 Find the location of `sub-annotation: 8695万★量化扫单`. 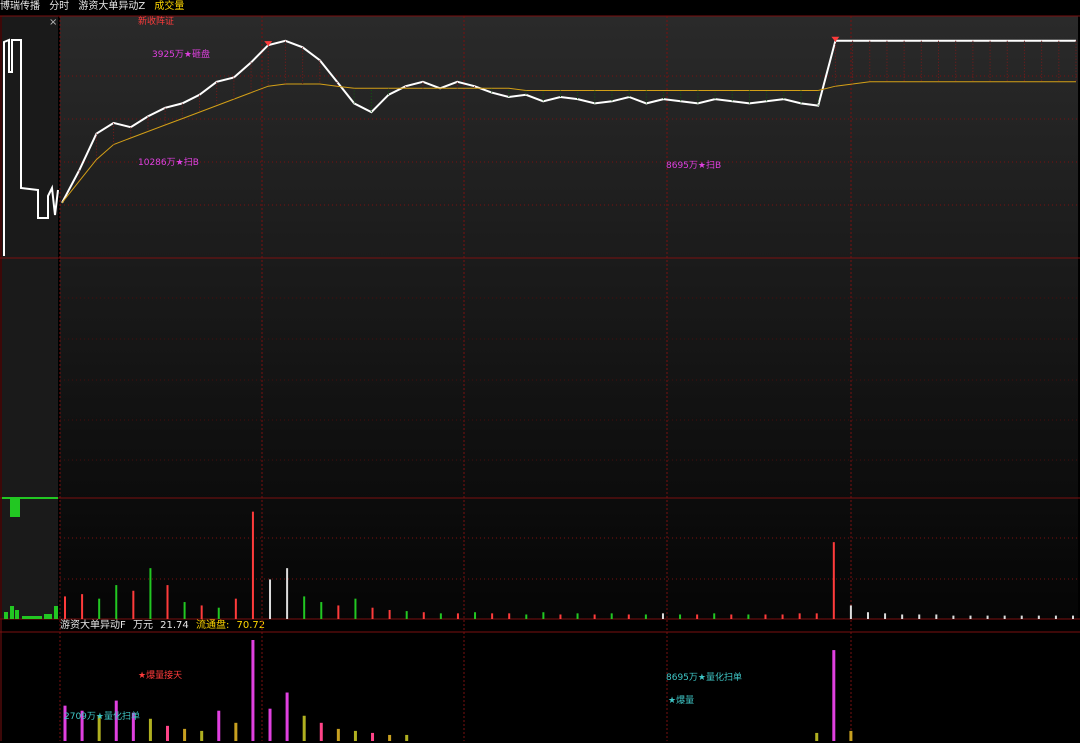

sub-annotation: 8695万★量化扫单 is located at coordinates (704, 677).